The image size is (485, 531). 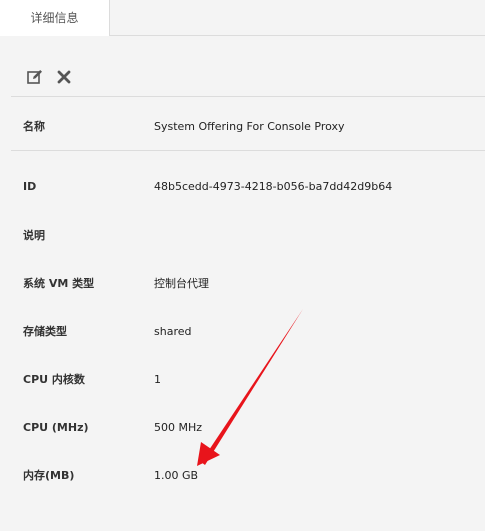 What do you see at coordinates (176, 475) in the screenshot?
I see `memory-value: 1.00 GB` at bounding box center [176, 475].